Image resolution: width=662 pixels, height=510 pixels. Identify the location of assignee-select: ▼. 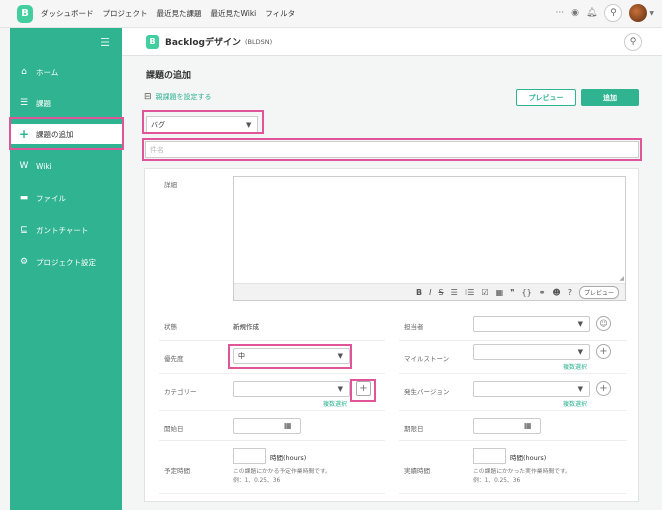
(531, 324).